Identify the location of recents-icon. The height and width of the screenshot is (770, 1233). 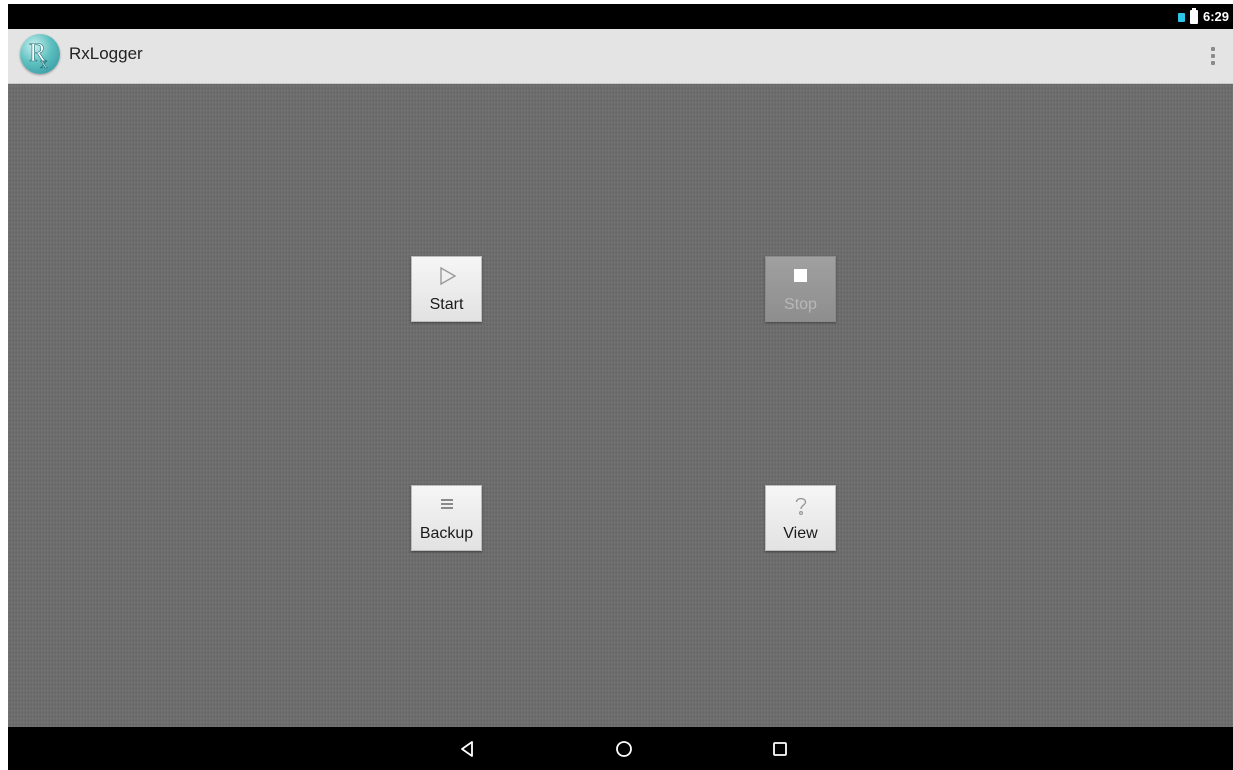
(780, 749).